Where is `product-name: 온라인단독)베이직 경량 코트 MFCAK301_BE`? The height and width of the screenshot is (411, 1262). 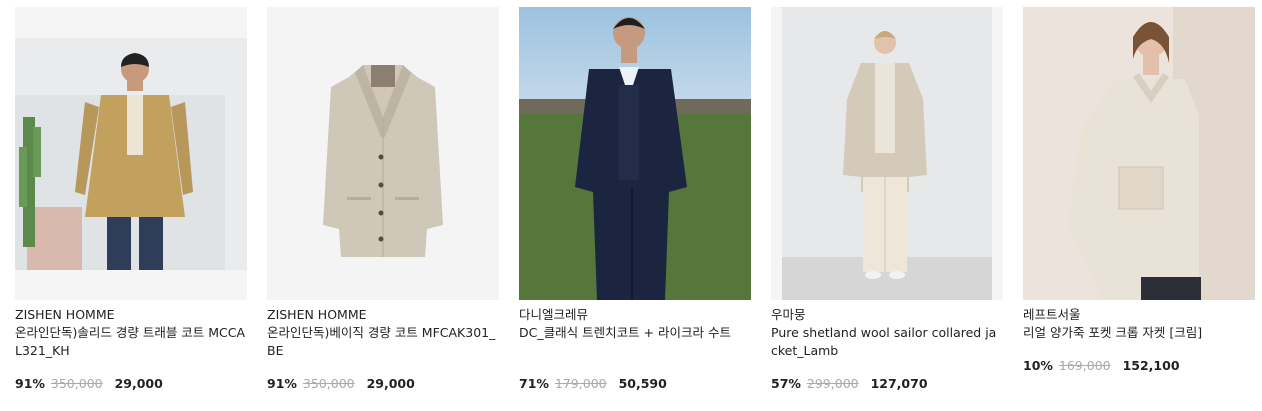
product-name: 온라인단독)베이직 경량 코트 MFCAK301_BE is located at coordinates (383, 342).